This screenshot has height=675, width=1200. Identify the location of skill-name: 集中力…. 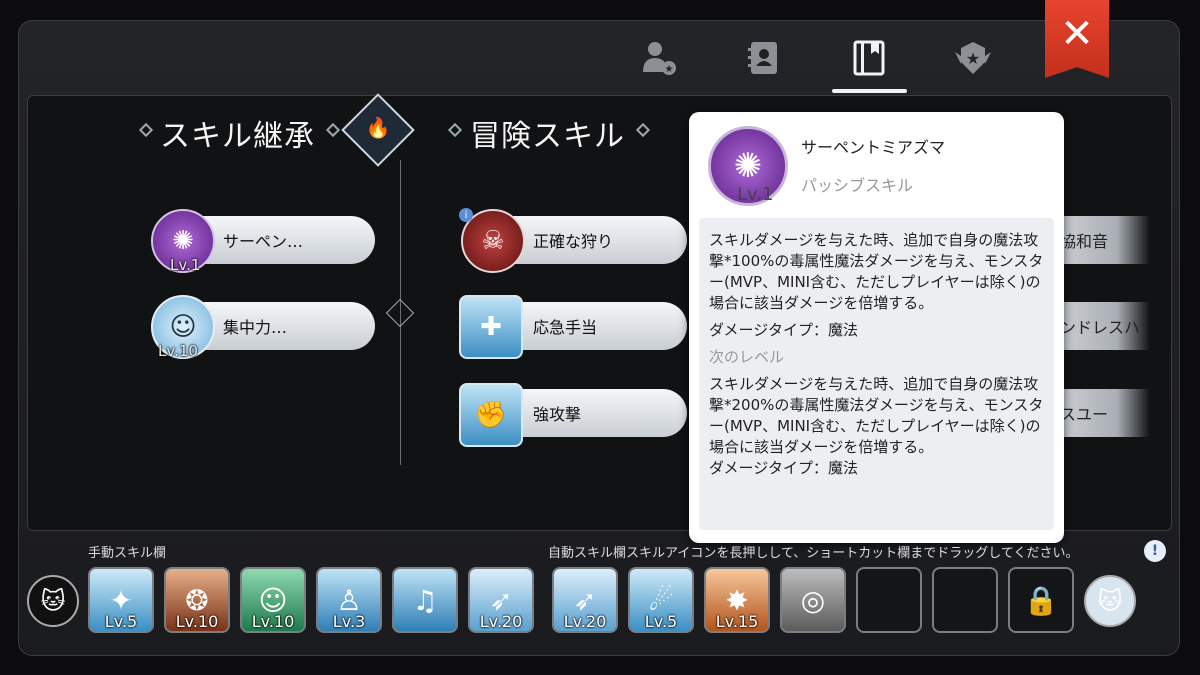
(255, 327).